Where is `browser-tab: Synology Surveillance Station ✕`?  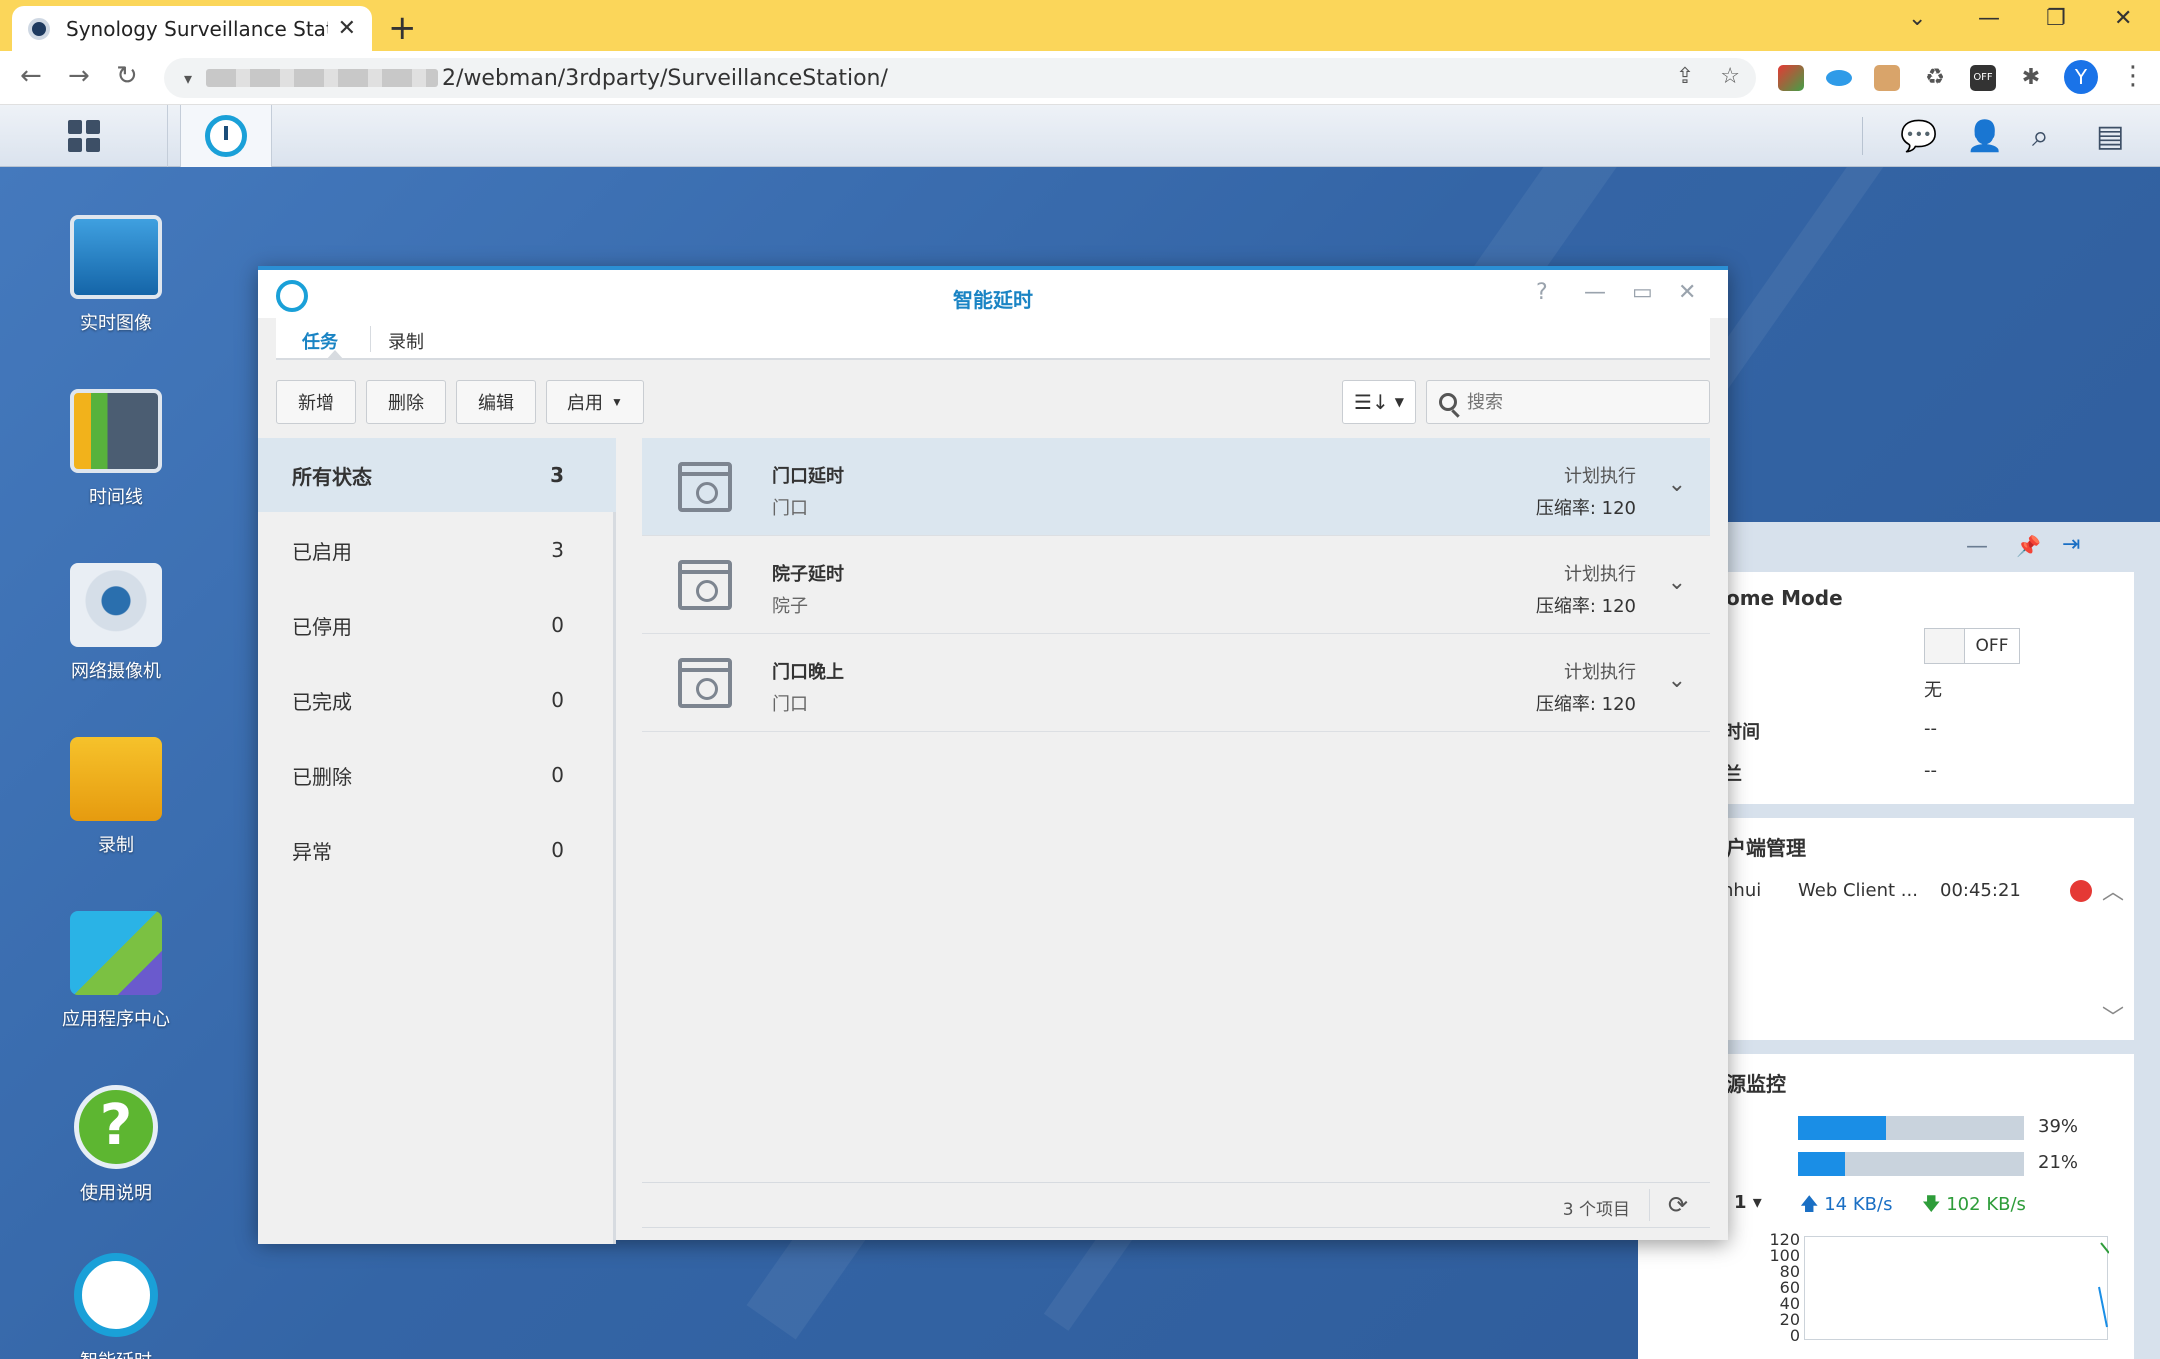
browser-tab: Synology Surveillance Station ✕ is located at coordinates (192, 28).